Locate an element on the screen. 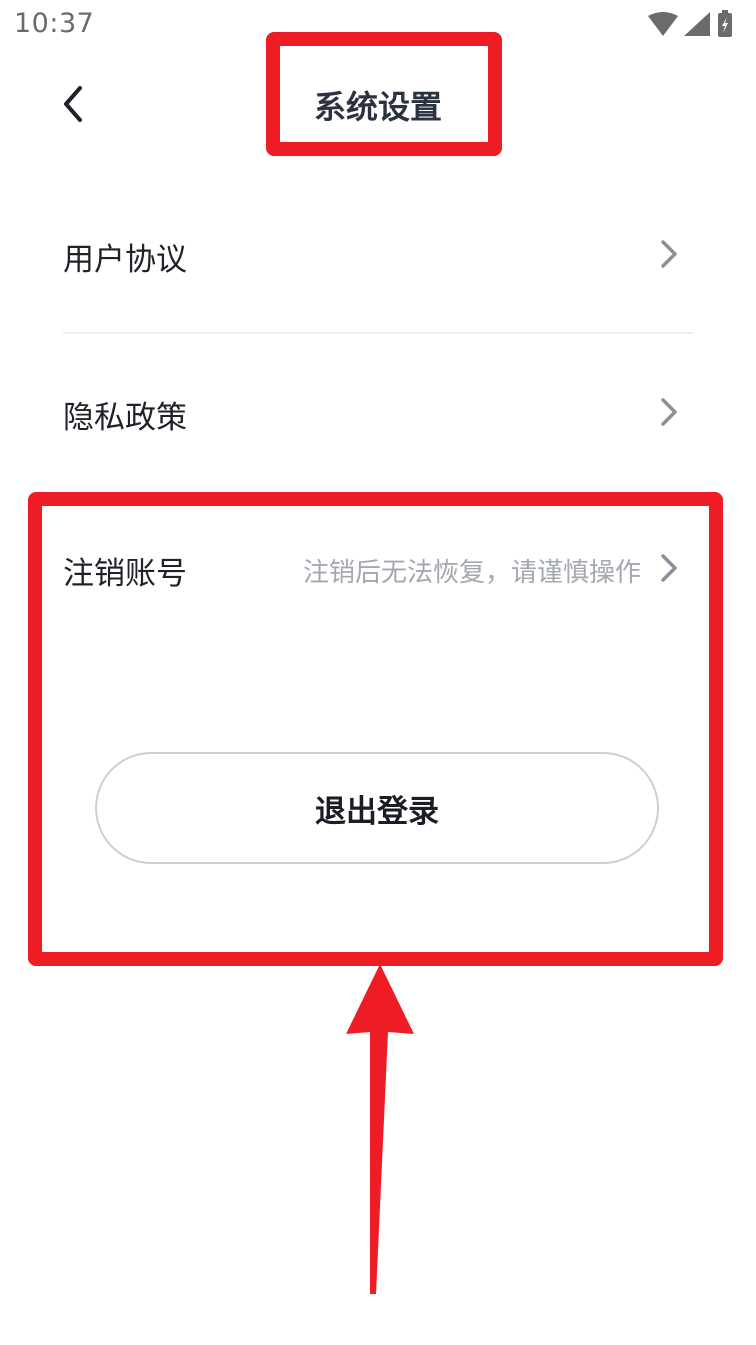  settings-item-label: 注销账号 is located at coordinates (125, 574).